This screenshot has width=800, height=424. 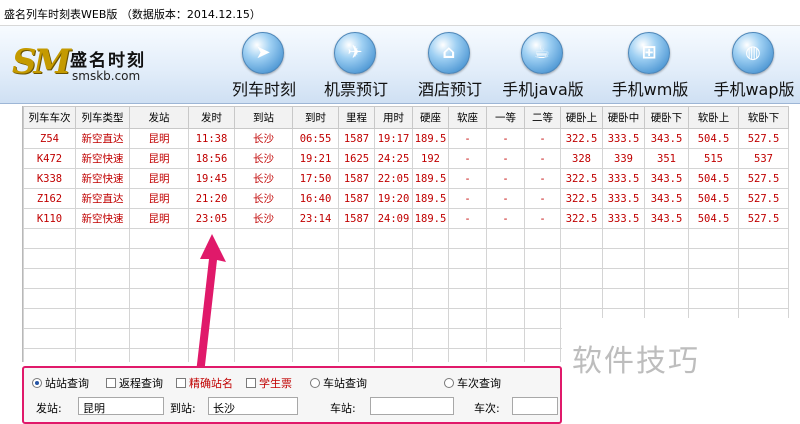 What do you see at coordinates (315, 218) in the screenshot?
I see `table-cell: 23:14` at bounding box center [315, 218].